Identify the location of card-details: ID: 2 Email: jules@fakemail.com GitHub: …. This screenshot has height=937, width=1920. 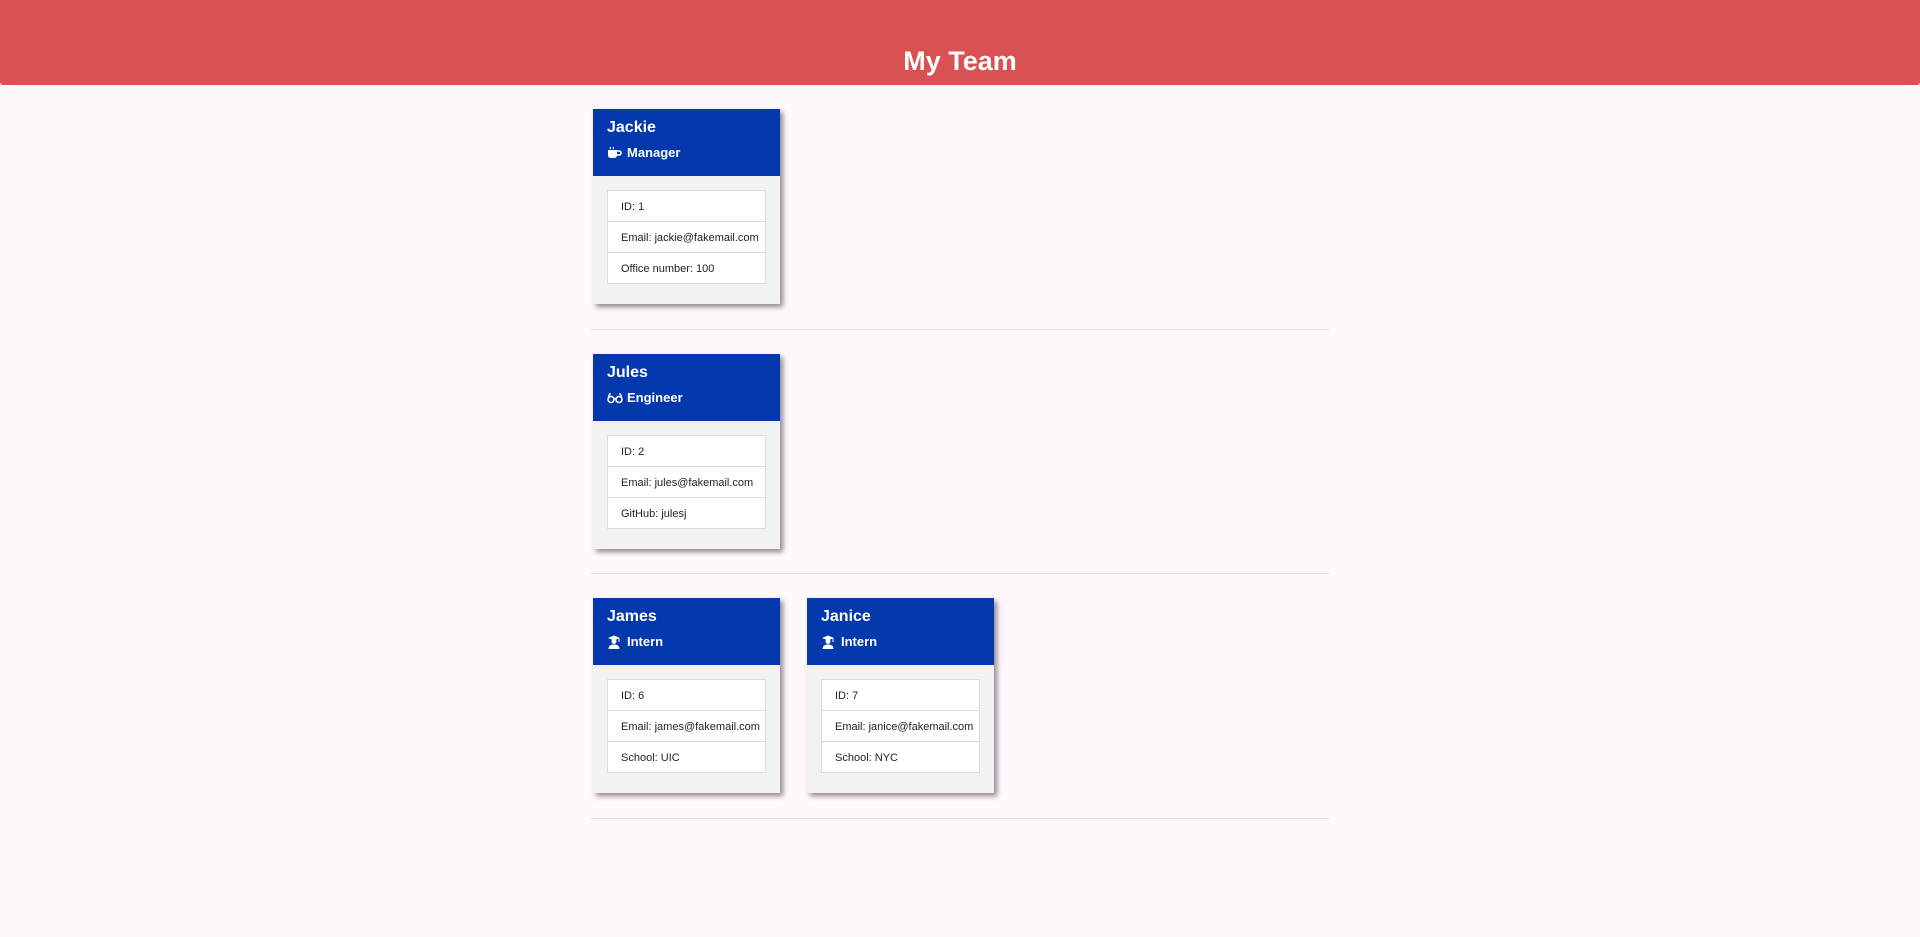
(686, 482).